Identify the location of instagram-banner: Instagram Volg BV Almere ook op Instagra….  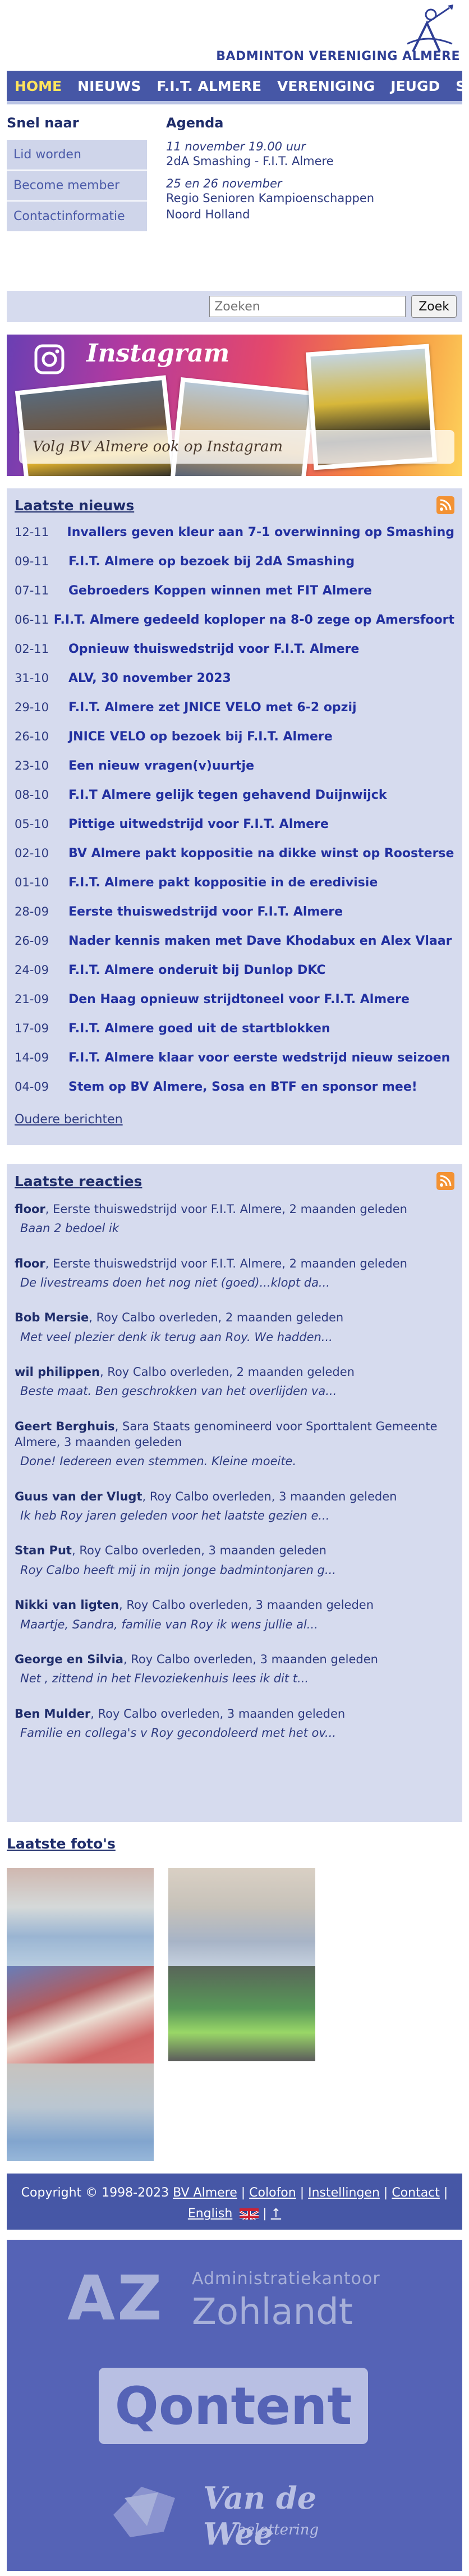
(234, 405).